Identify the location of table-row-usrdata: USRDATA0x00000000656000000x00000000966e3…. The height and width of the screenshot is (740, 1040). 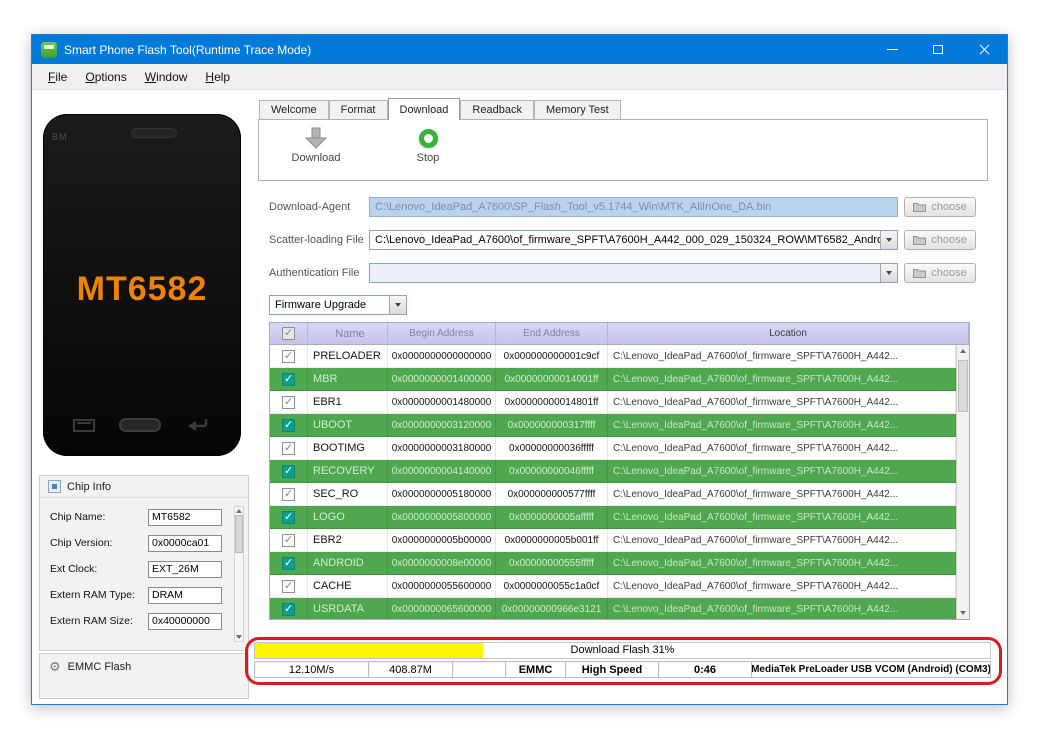
(613, 608).